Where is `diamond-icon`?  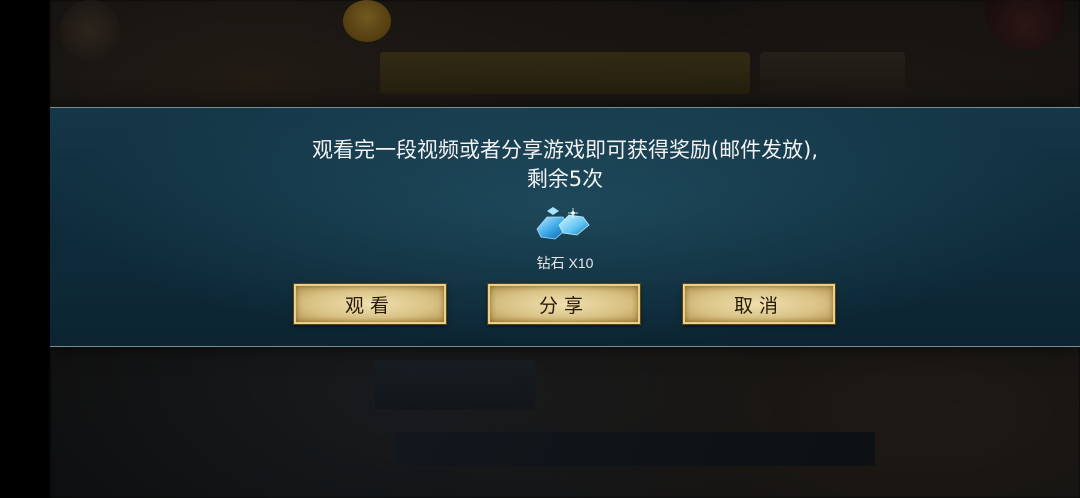 diamond-icon is located at coordinates (563, 223).